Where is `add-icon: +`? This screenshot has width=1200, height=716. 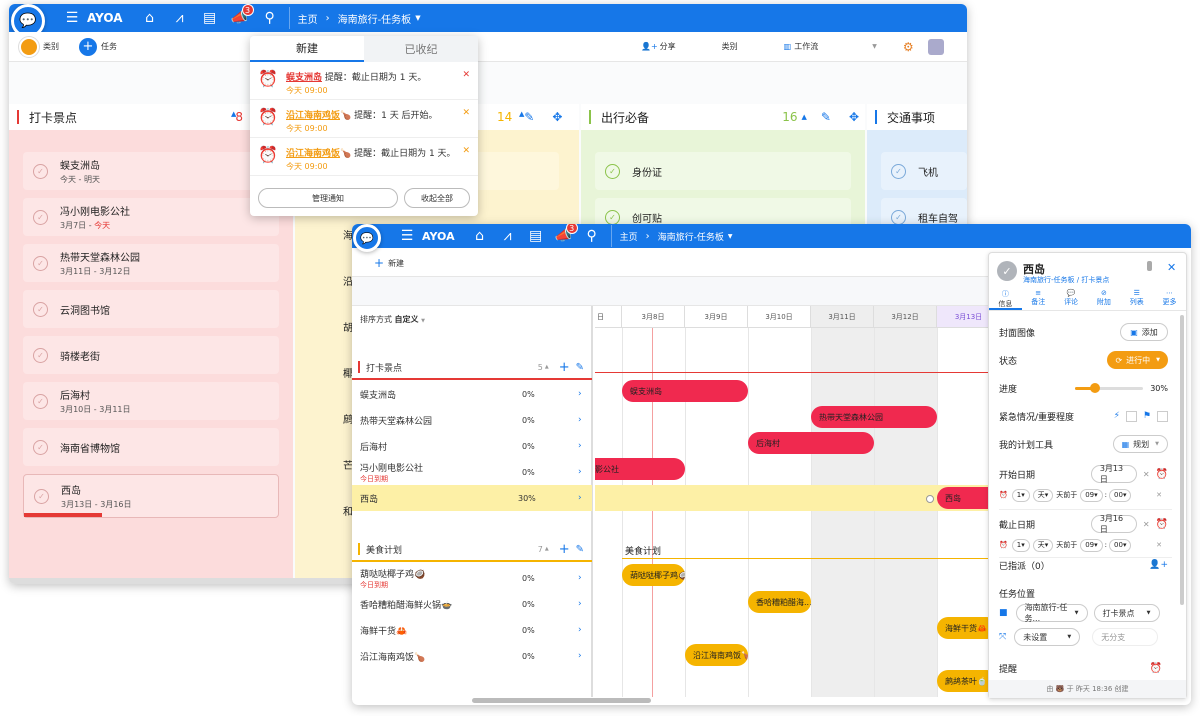
add-icon: + is located at coordinates (564, 367).